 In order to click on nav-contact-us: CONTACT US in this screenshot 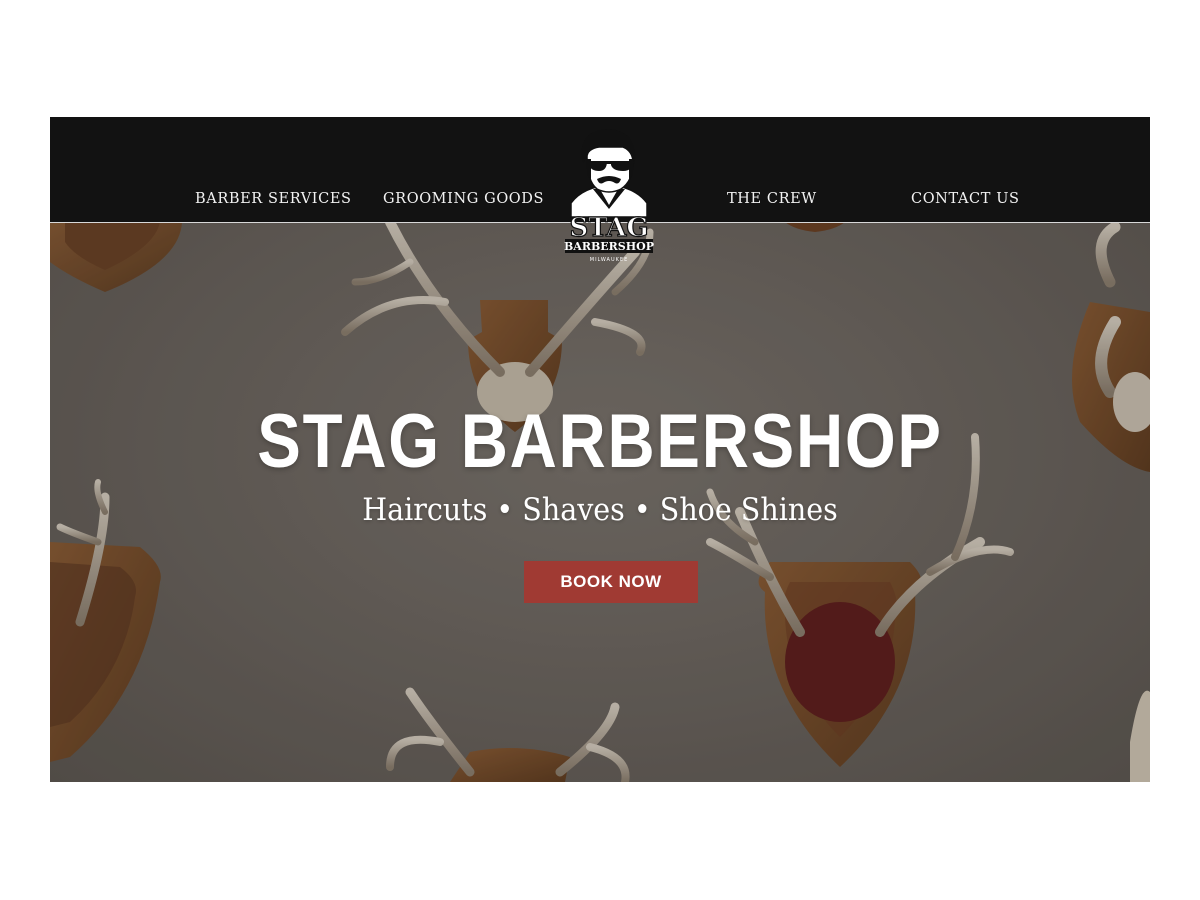, I will do `click(965, 199)`.